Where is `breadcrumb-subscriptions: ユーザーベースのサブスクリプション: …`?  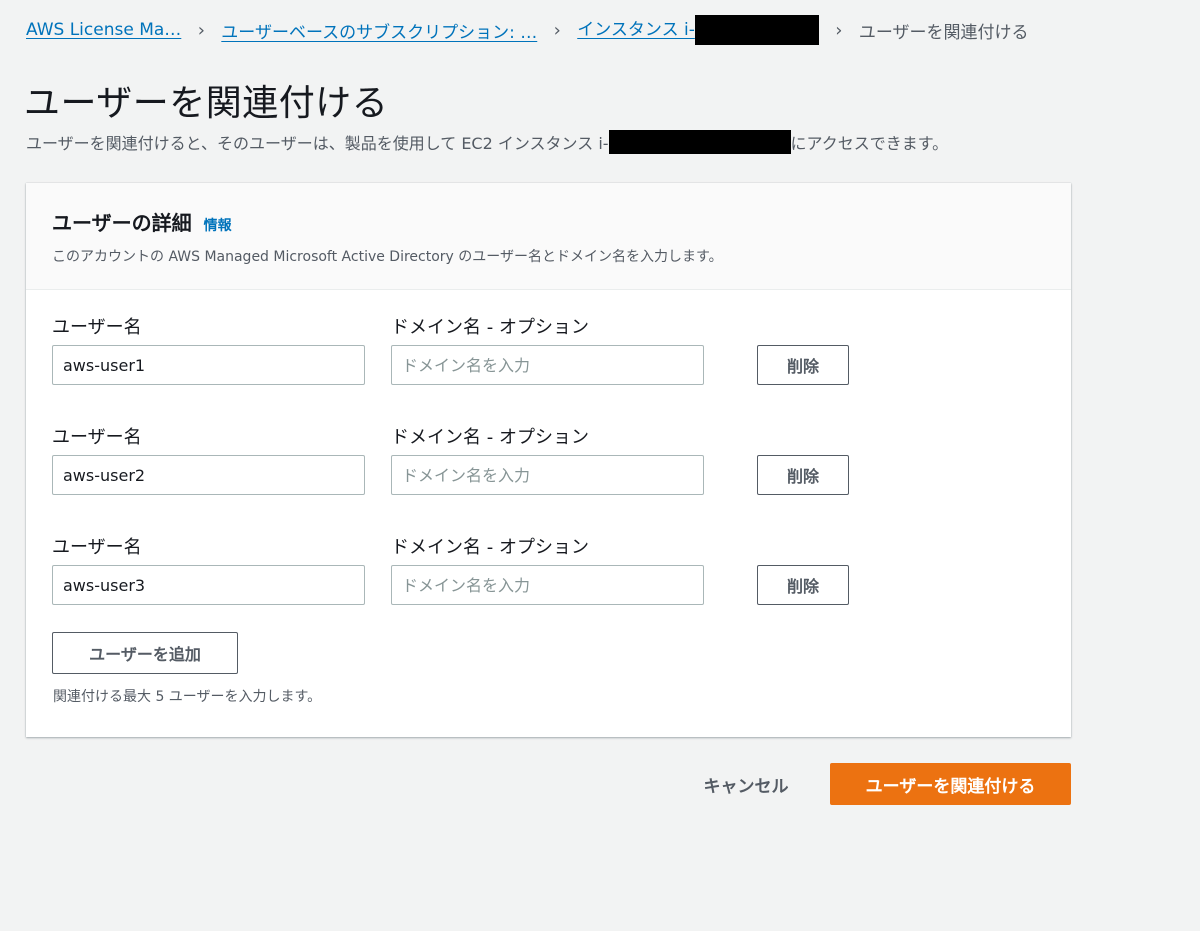
breadcrumb-subscriptions: ユーザーベースのサブスクリプション: … is located at coordinates (379, 30).